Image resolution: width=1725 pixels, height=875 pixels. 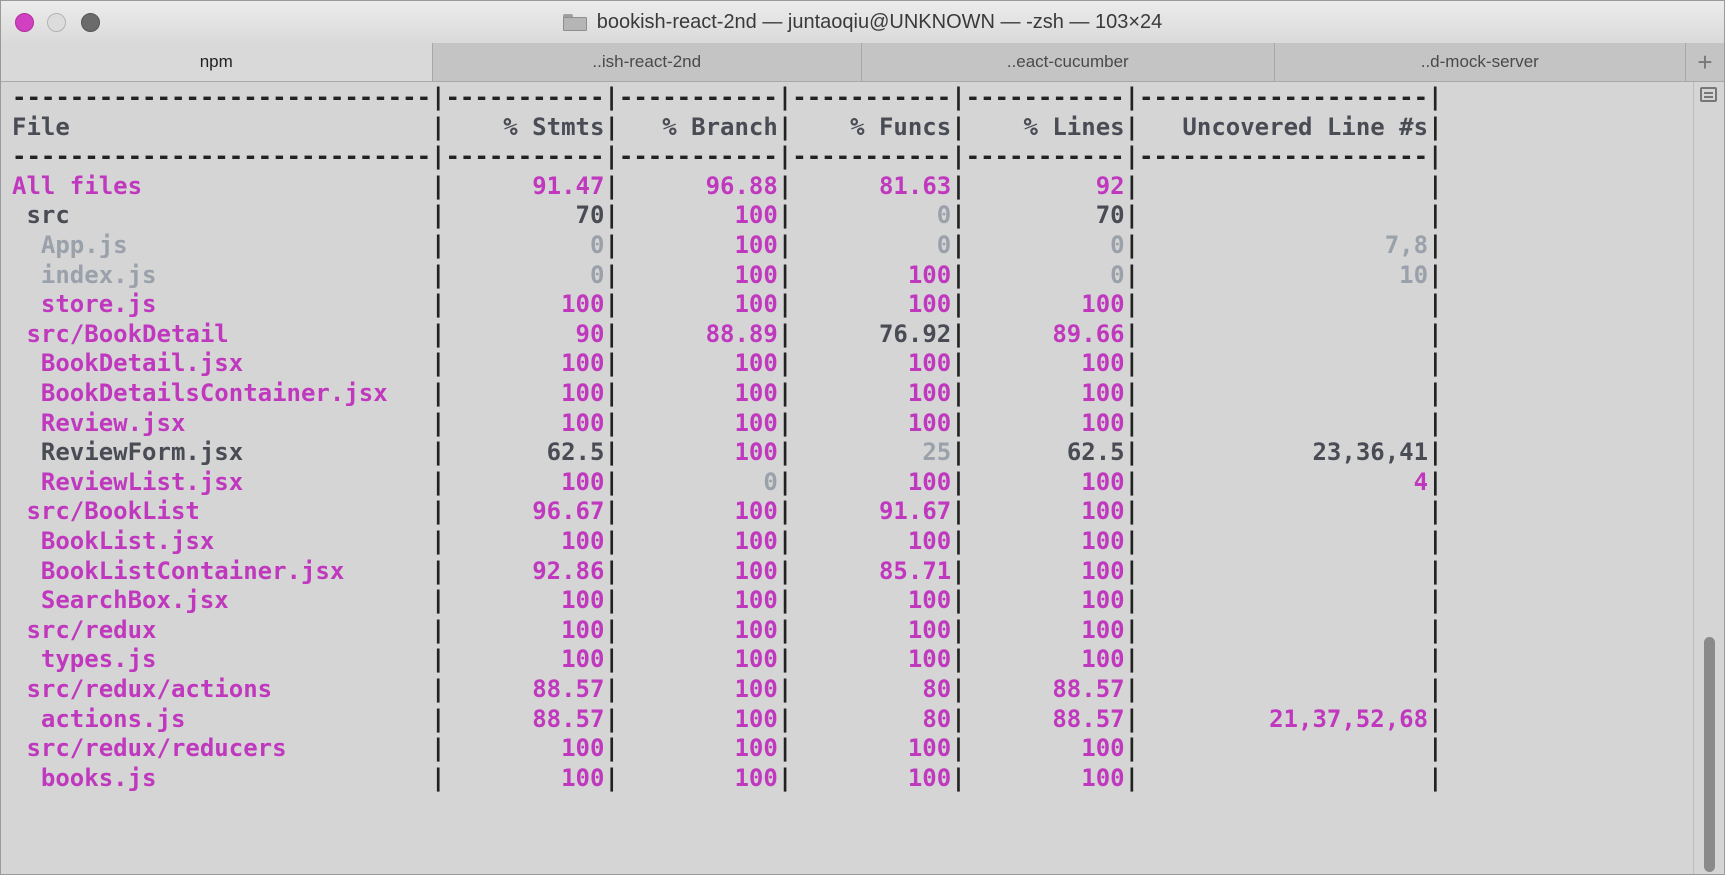 I want to click on table-row: src/redux/reducers | 100| 100| 100| 100| |, so click(x=727, y=748).